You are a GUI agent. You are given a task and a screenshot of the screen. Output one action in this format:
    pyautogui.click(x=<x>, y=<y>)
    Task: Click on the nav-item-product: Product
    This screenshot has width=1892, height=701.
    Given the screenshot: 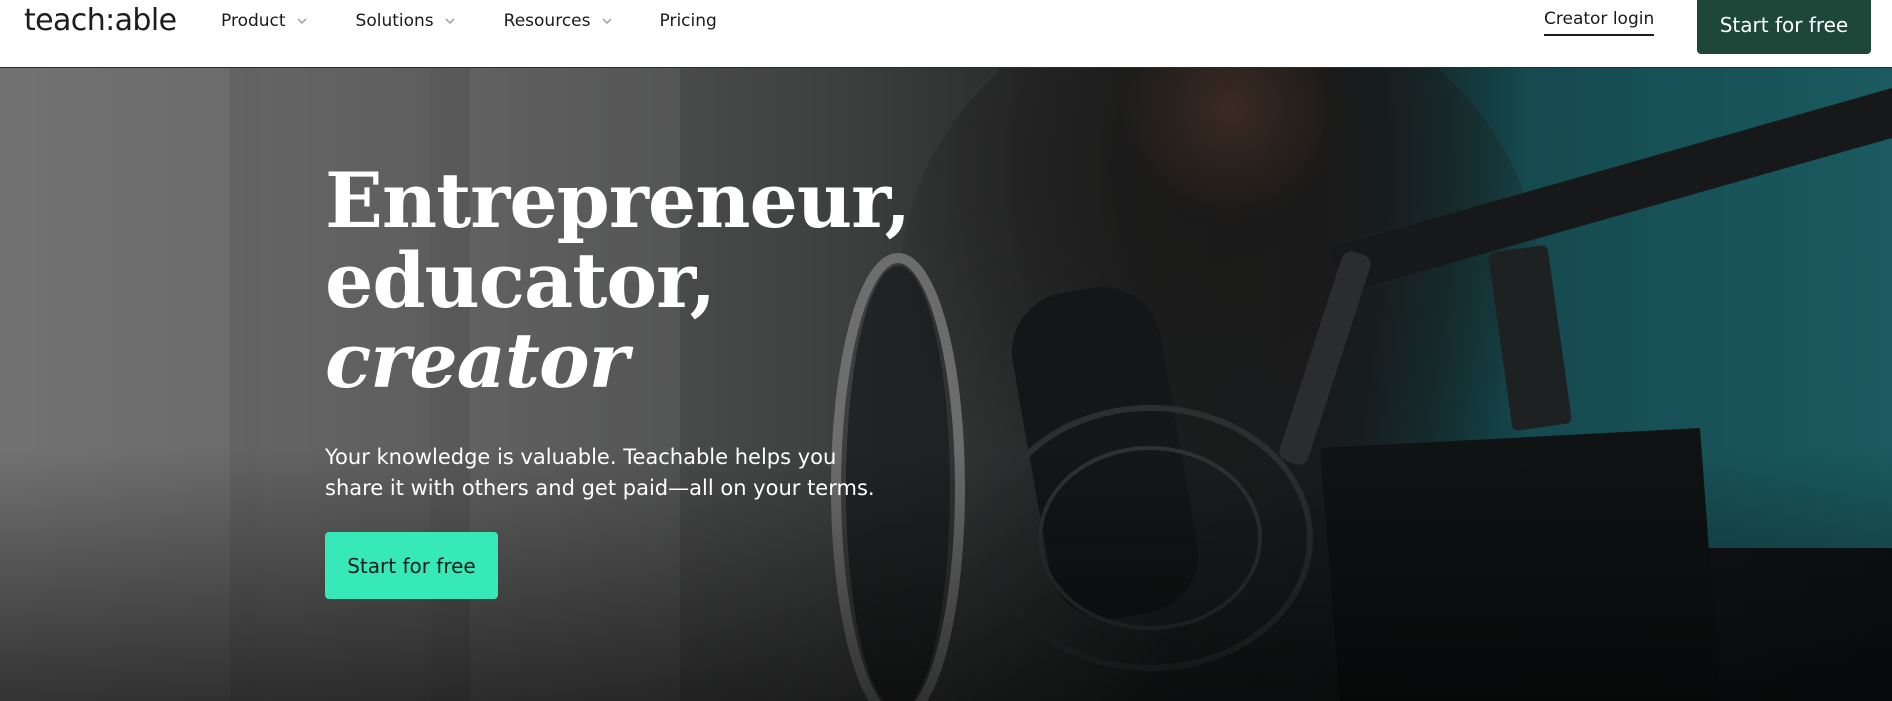 What is the action you would take?
    pyautogui.click(x=264, y=21)
    